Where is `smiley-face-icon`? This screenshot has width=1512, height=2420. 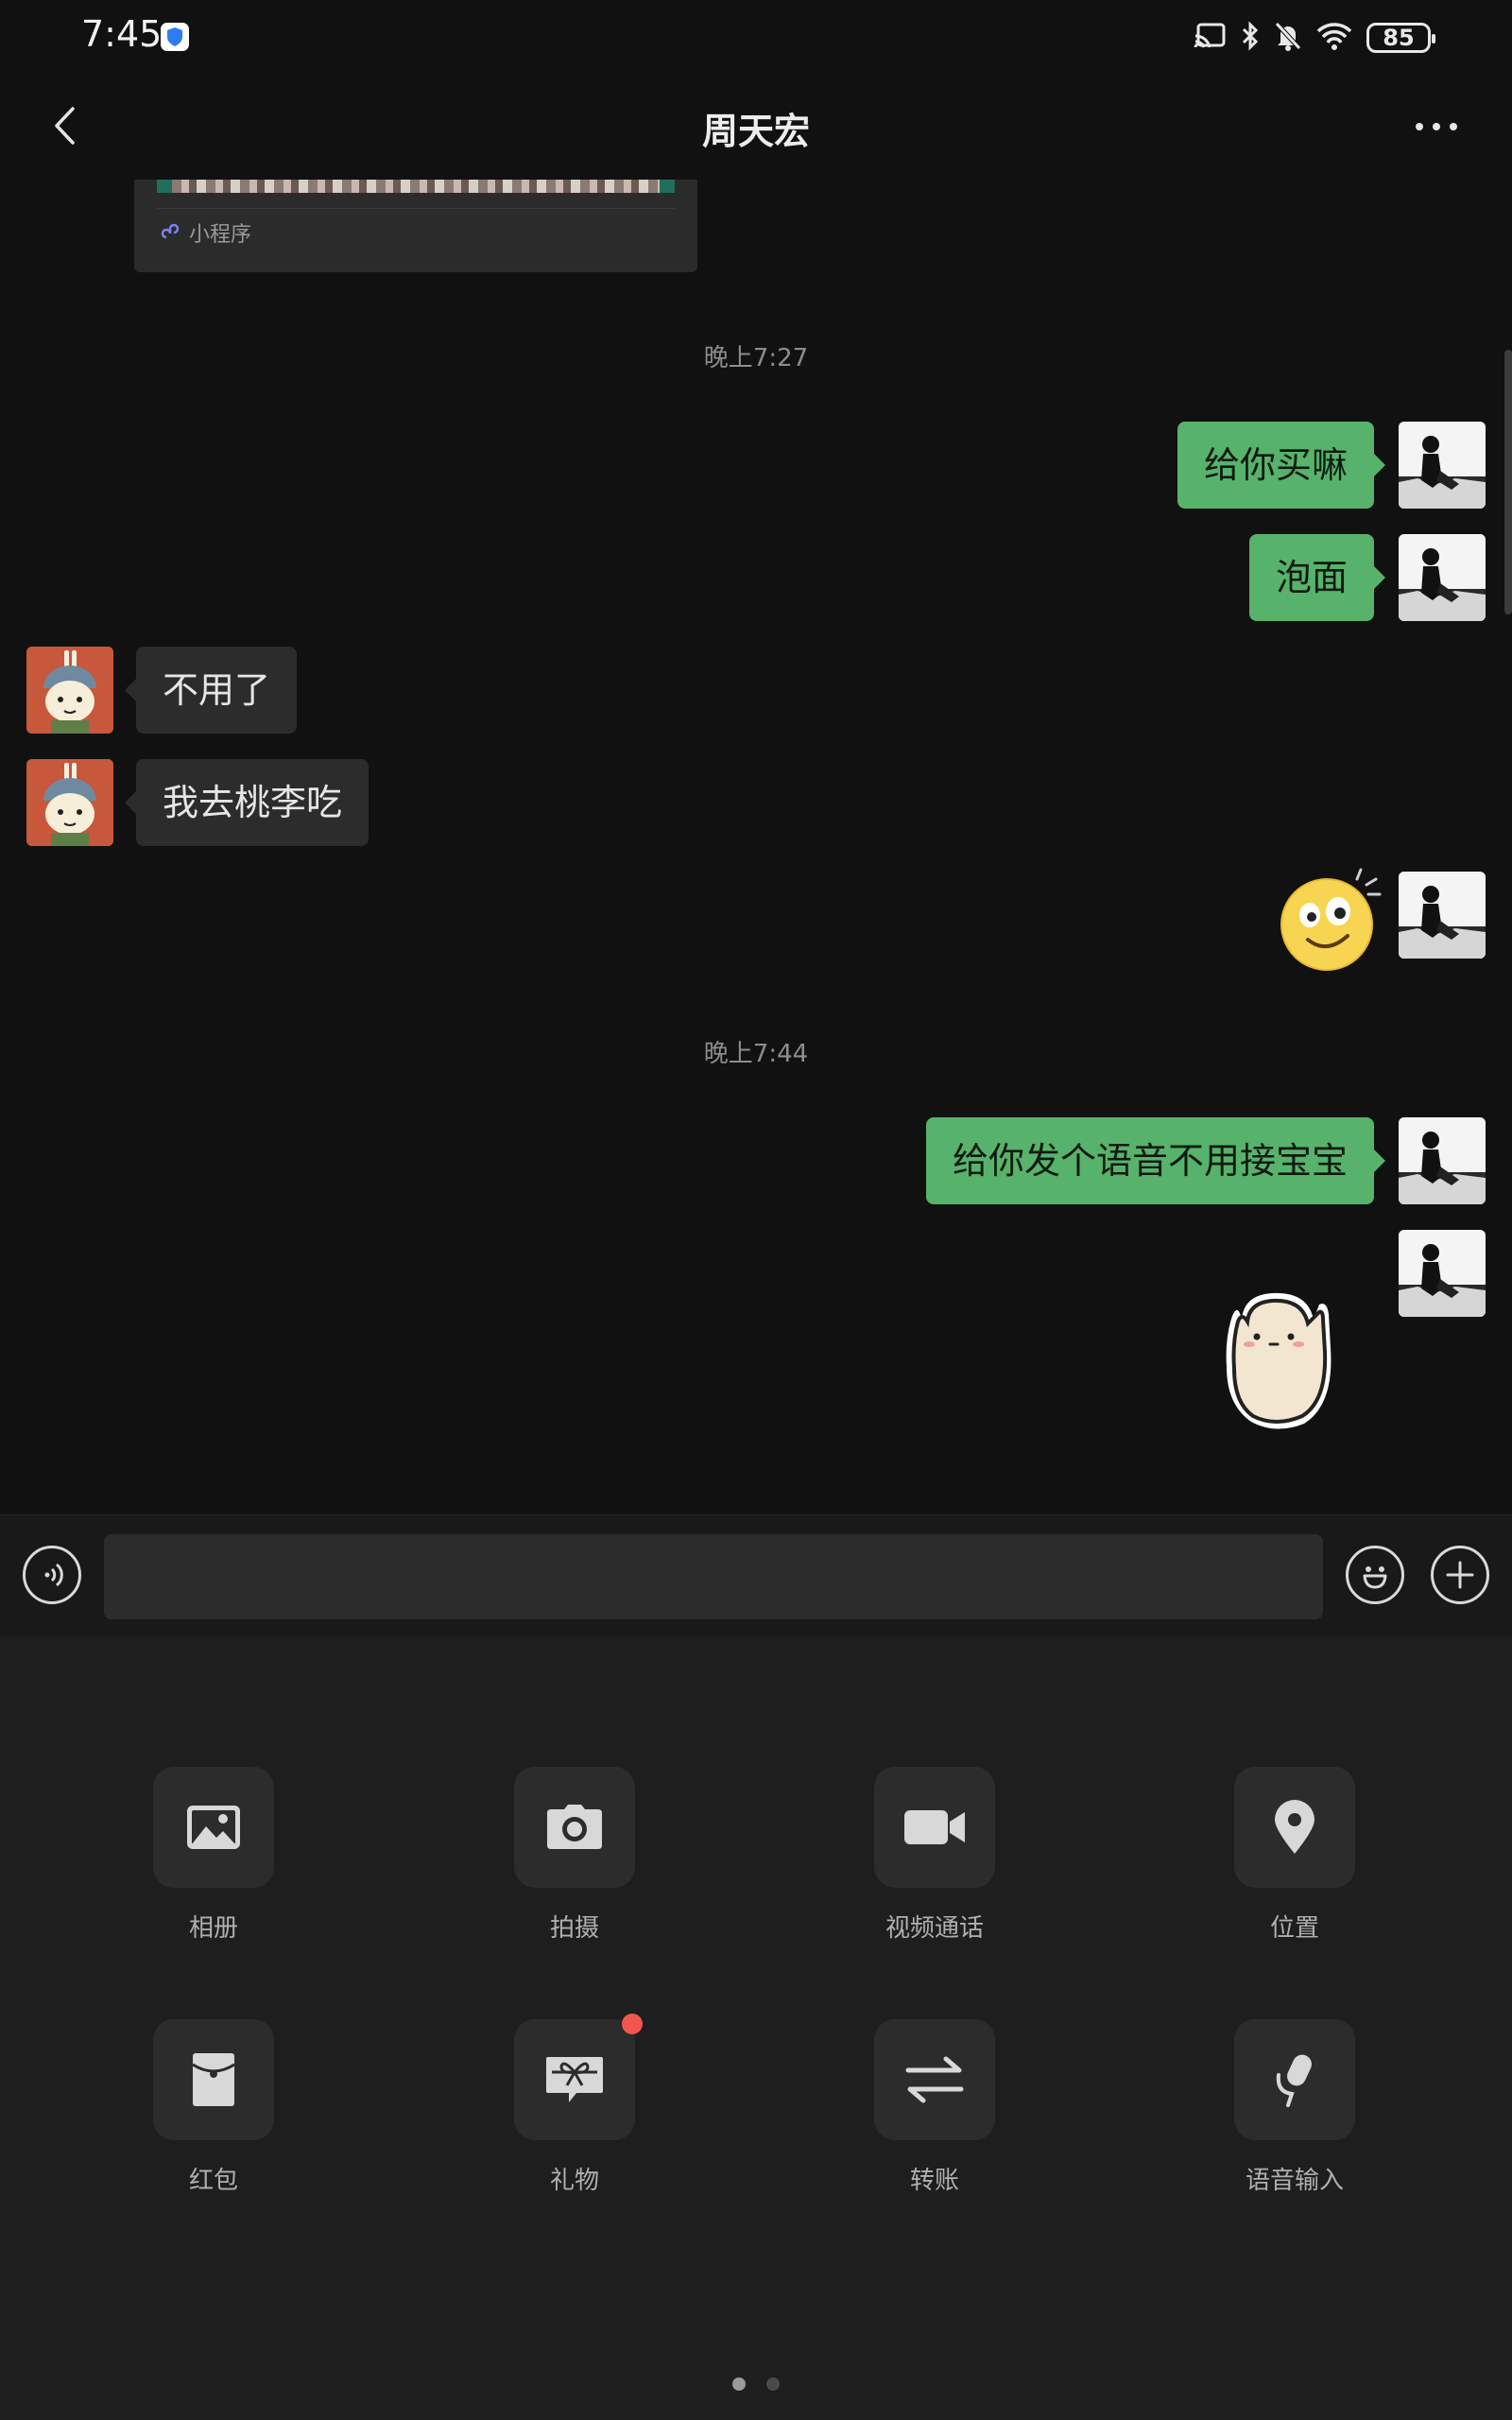
smiley-face-icon is located at coordinates (1375, 1577).